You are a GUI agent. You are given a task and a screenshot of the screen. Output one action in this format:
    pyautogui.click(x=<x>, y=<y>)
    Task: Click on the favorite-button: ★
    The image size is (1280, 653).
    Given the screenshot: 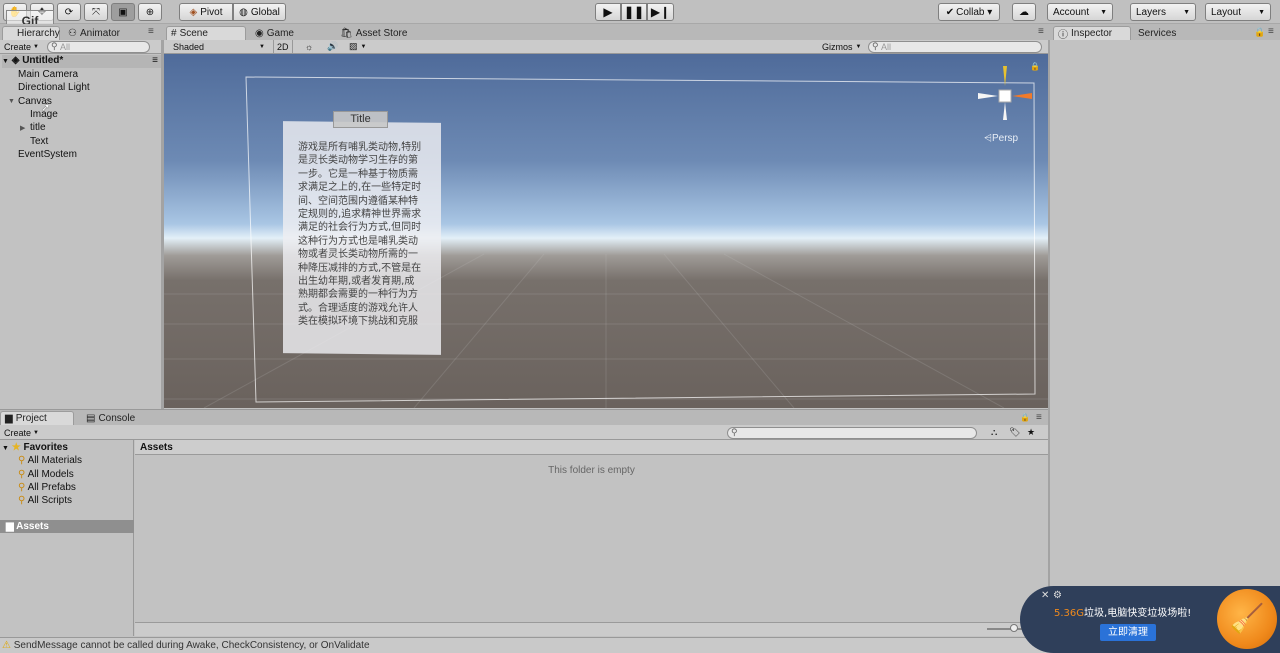 What is the action you would take?
    pyautogui.click(x=1031, y=432)
    